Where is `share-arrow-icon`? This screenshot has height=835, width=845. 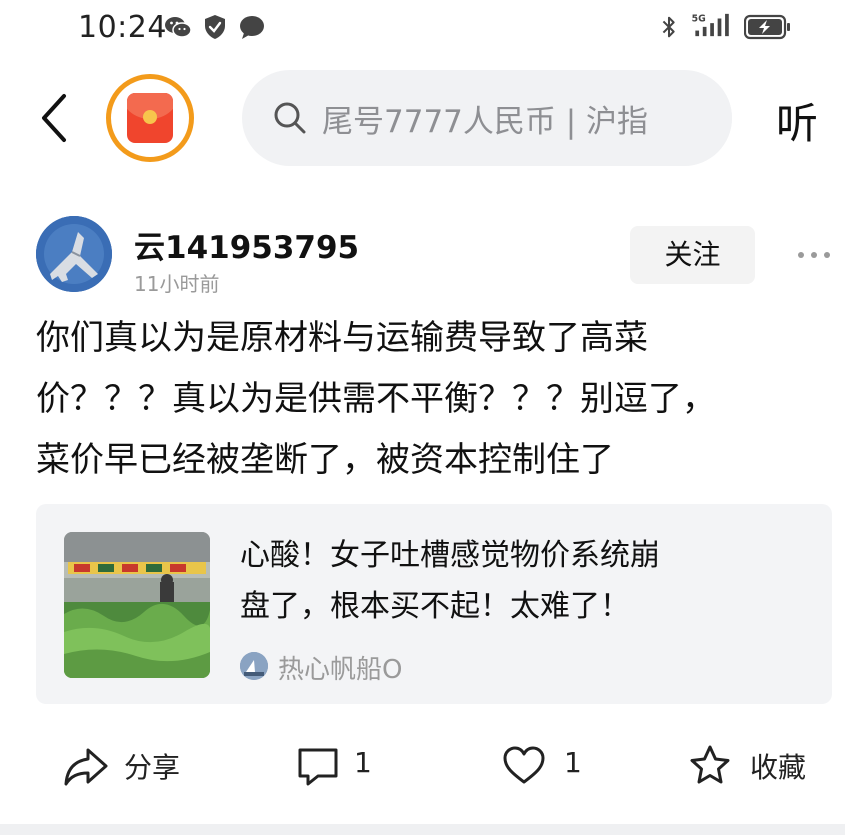 share-arrow-icon is located at coordinates (86, 767).